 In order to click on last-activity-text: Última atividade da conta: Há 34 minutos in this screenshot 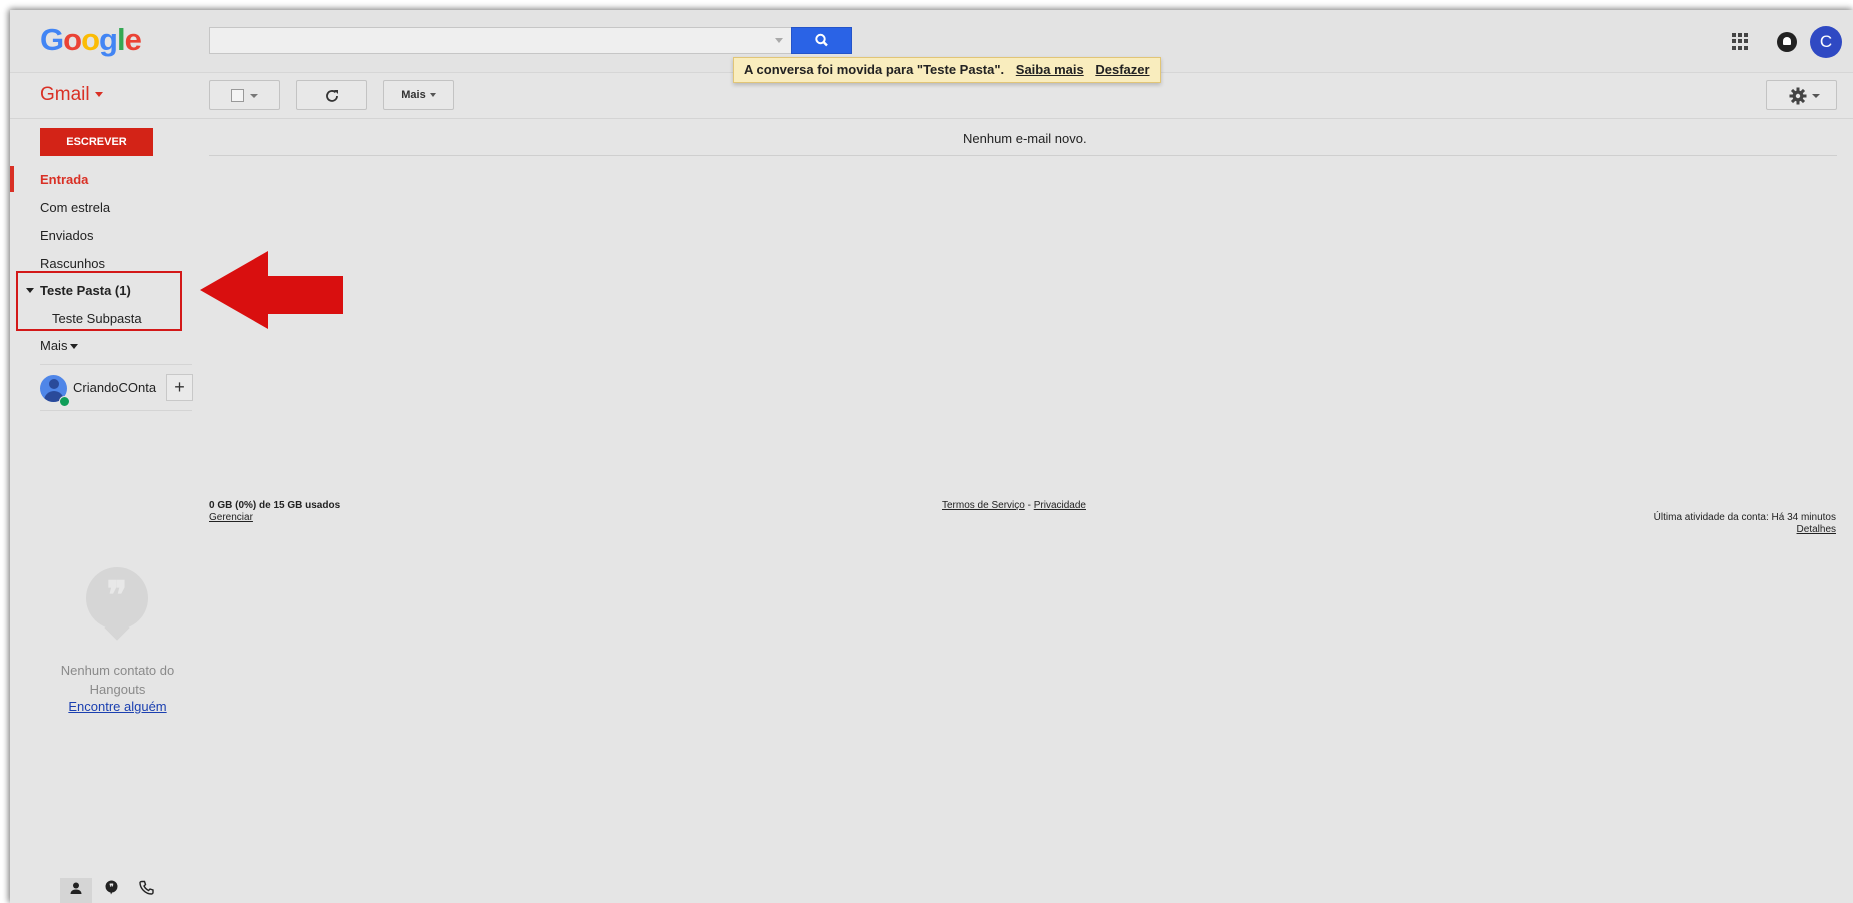, I will do `click(1744, 517)`.